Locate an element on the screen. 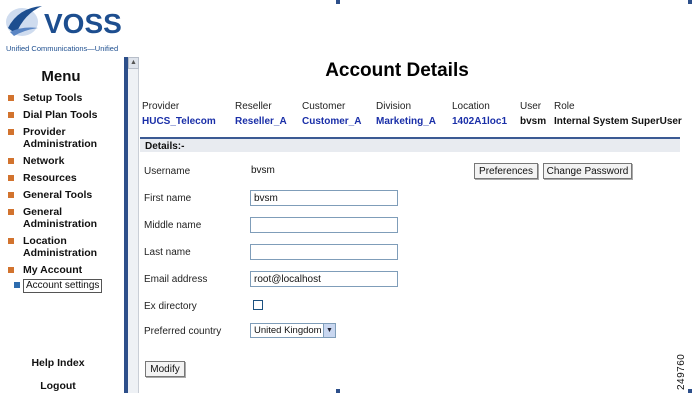  menu-item-dial-plan-tools: Dial Plan Tools is located at coordinates (66, 115).